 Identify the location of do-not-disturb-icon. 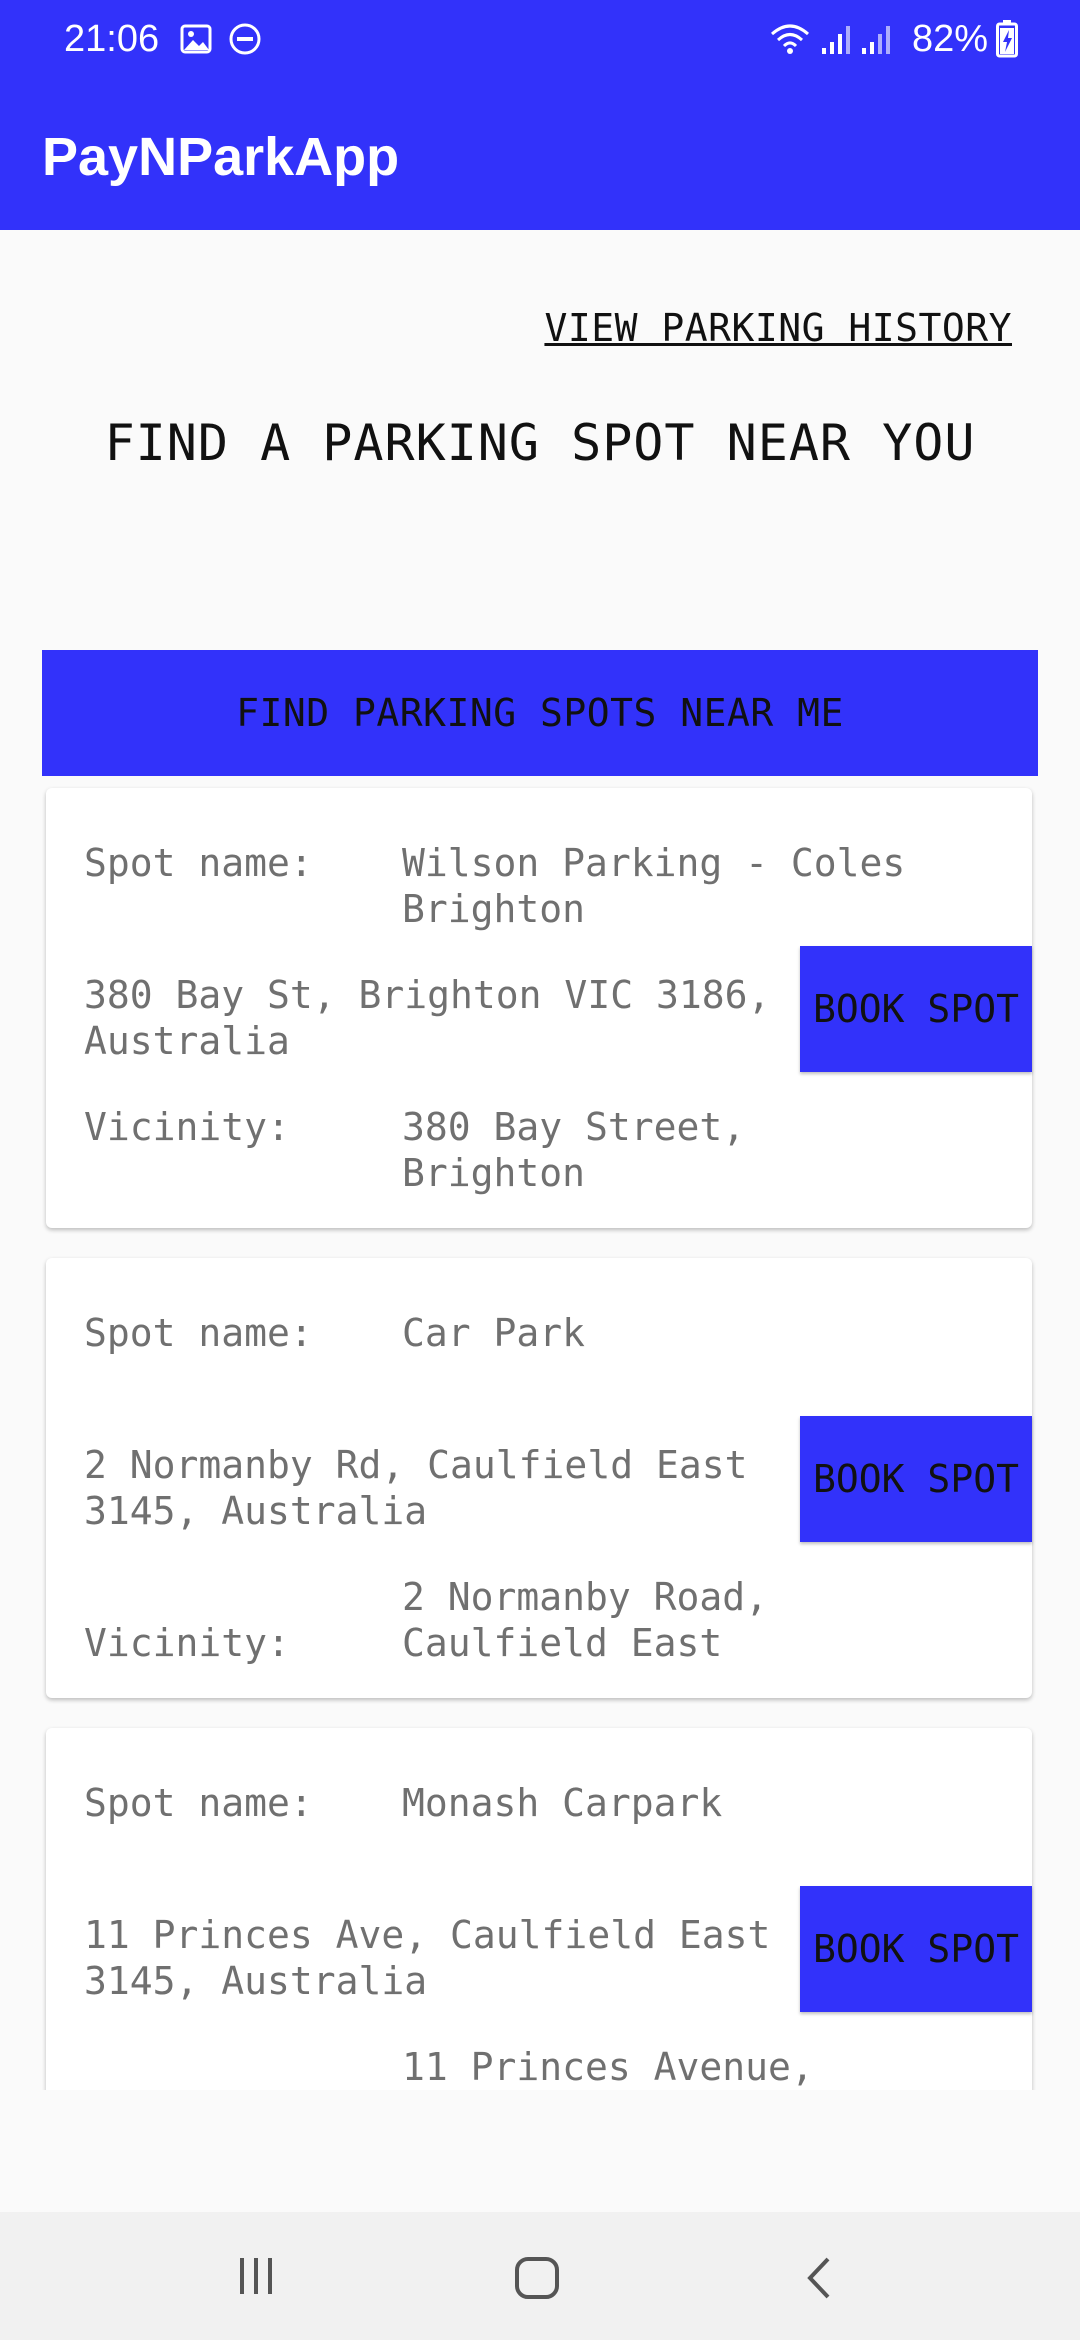
(245, 39).